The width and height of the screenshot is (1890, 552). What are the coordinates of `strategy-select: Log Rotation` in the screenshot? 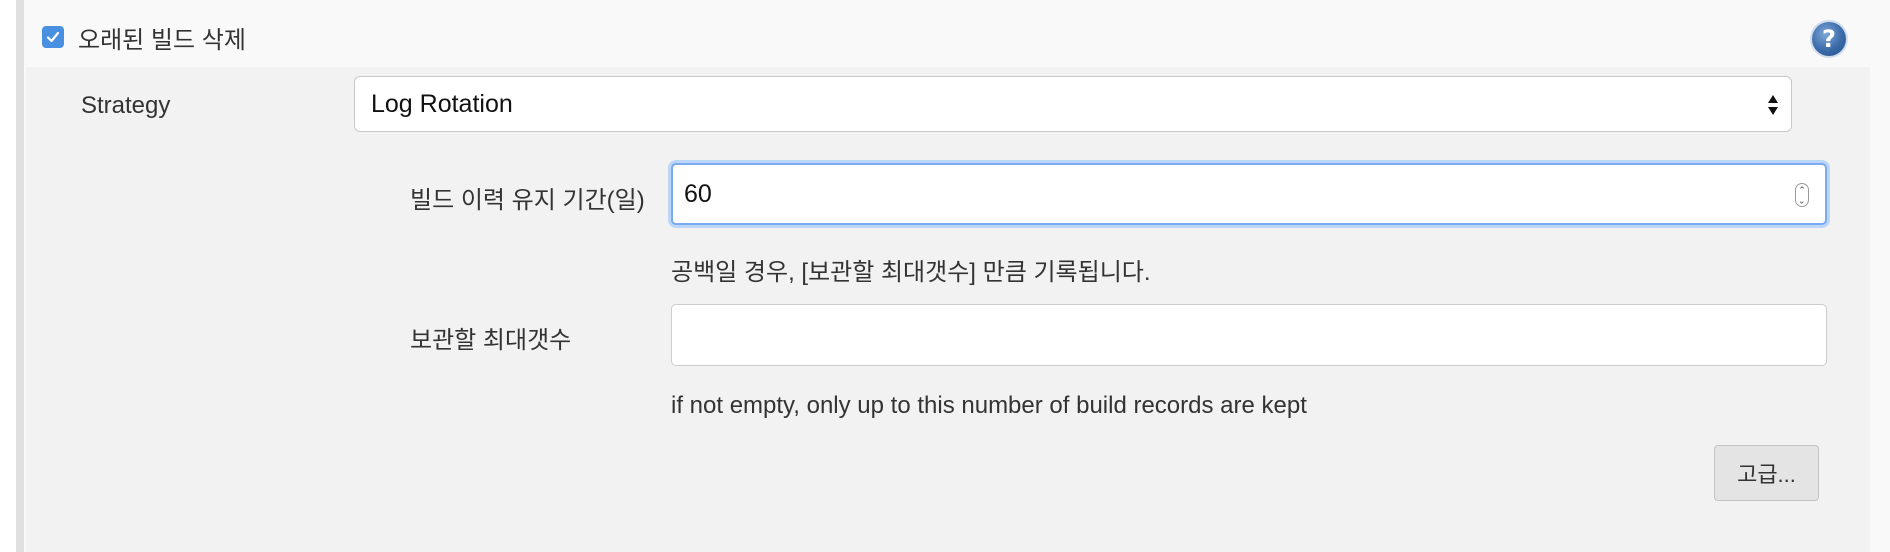 It's located at (1073, 104).